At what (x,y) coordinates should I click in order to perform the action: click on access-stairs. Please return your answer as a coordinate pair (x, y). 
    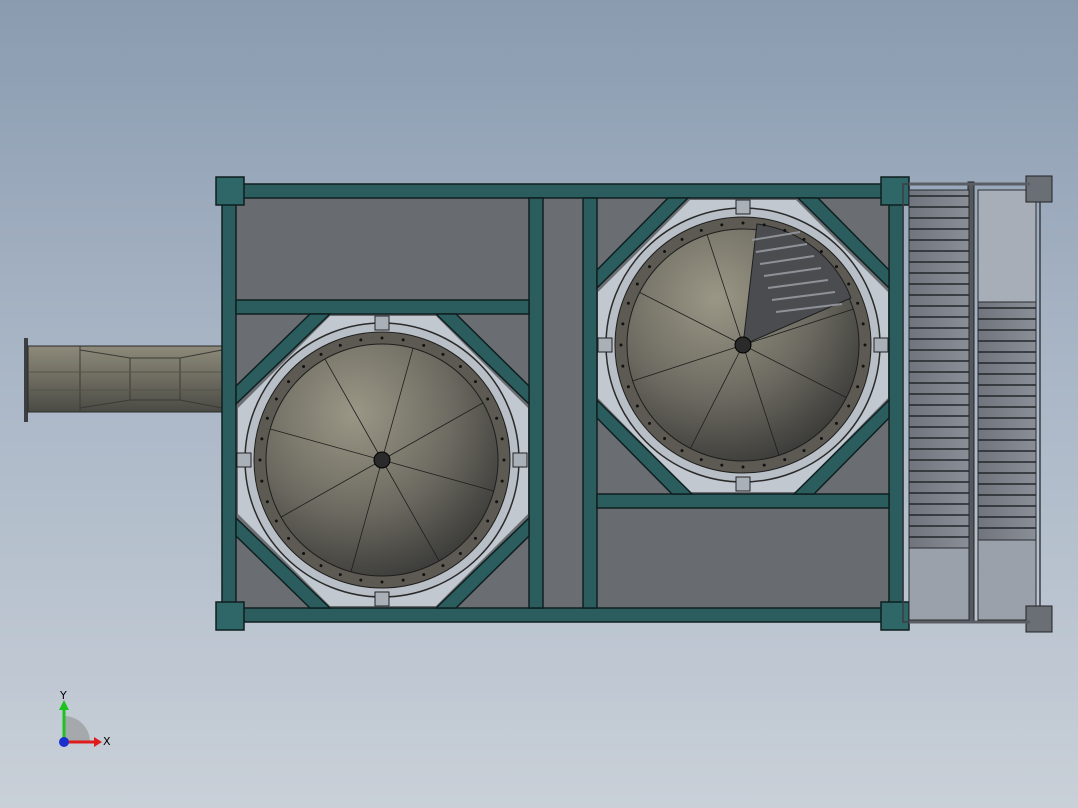
    Looking at the image, I should click on (977, 404).